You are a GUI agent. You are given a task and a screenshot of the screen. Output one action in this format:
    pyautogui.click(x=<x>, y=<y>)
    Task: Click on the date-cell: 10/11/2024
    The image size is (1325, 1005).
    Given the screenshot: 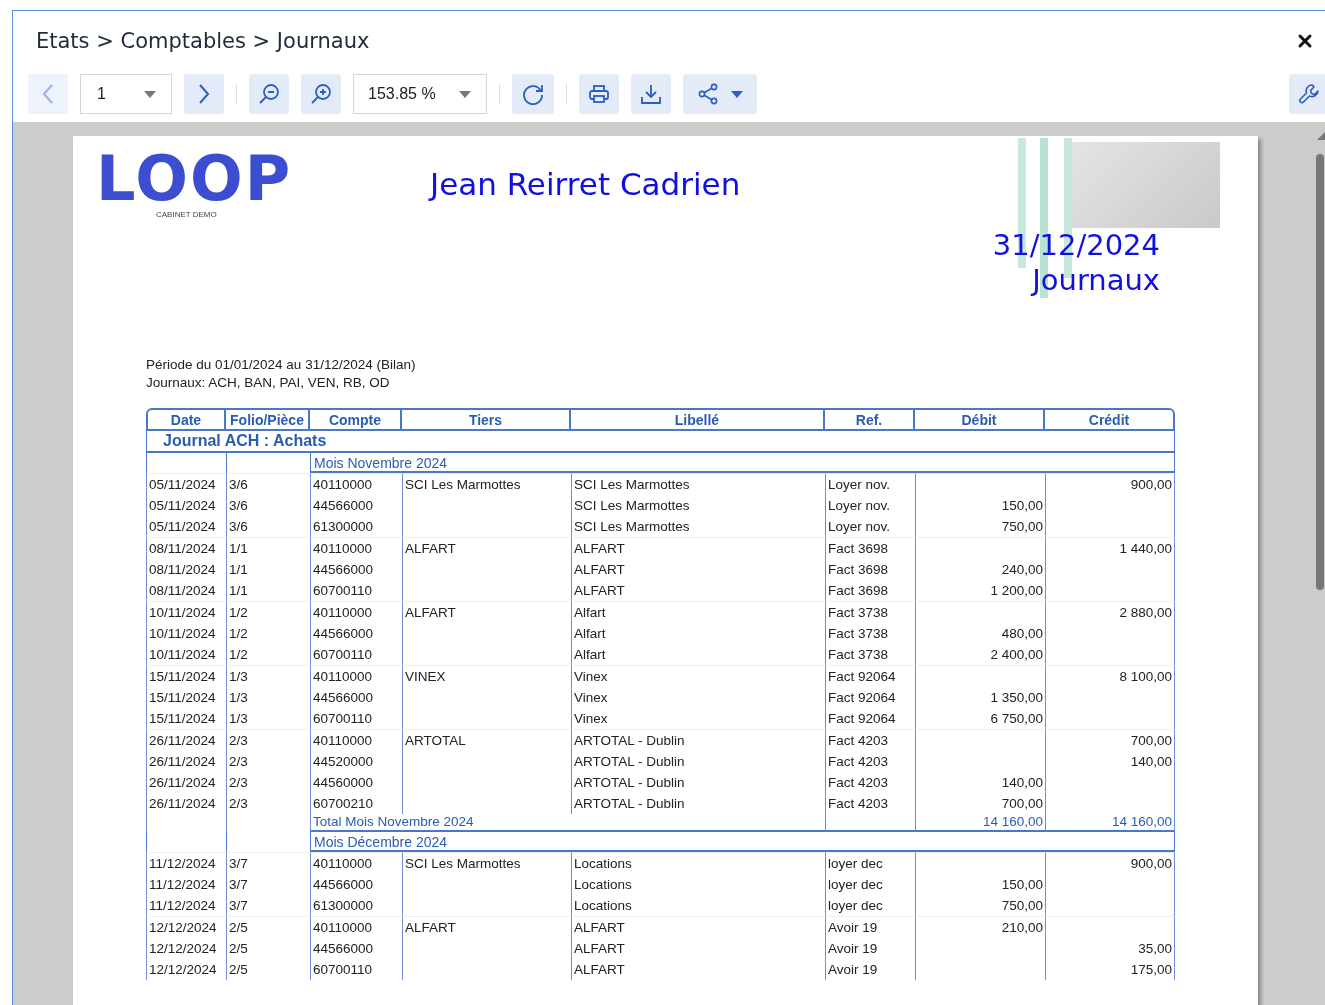 What is the action you would take?
    pyautogui.click(x=182, y=612)
    